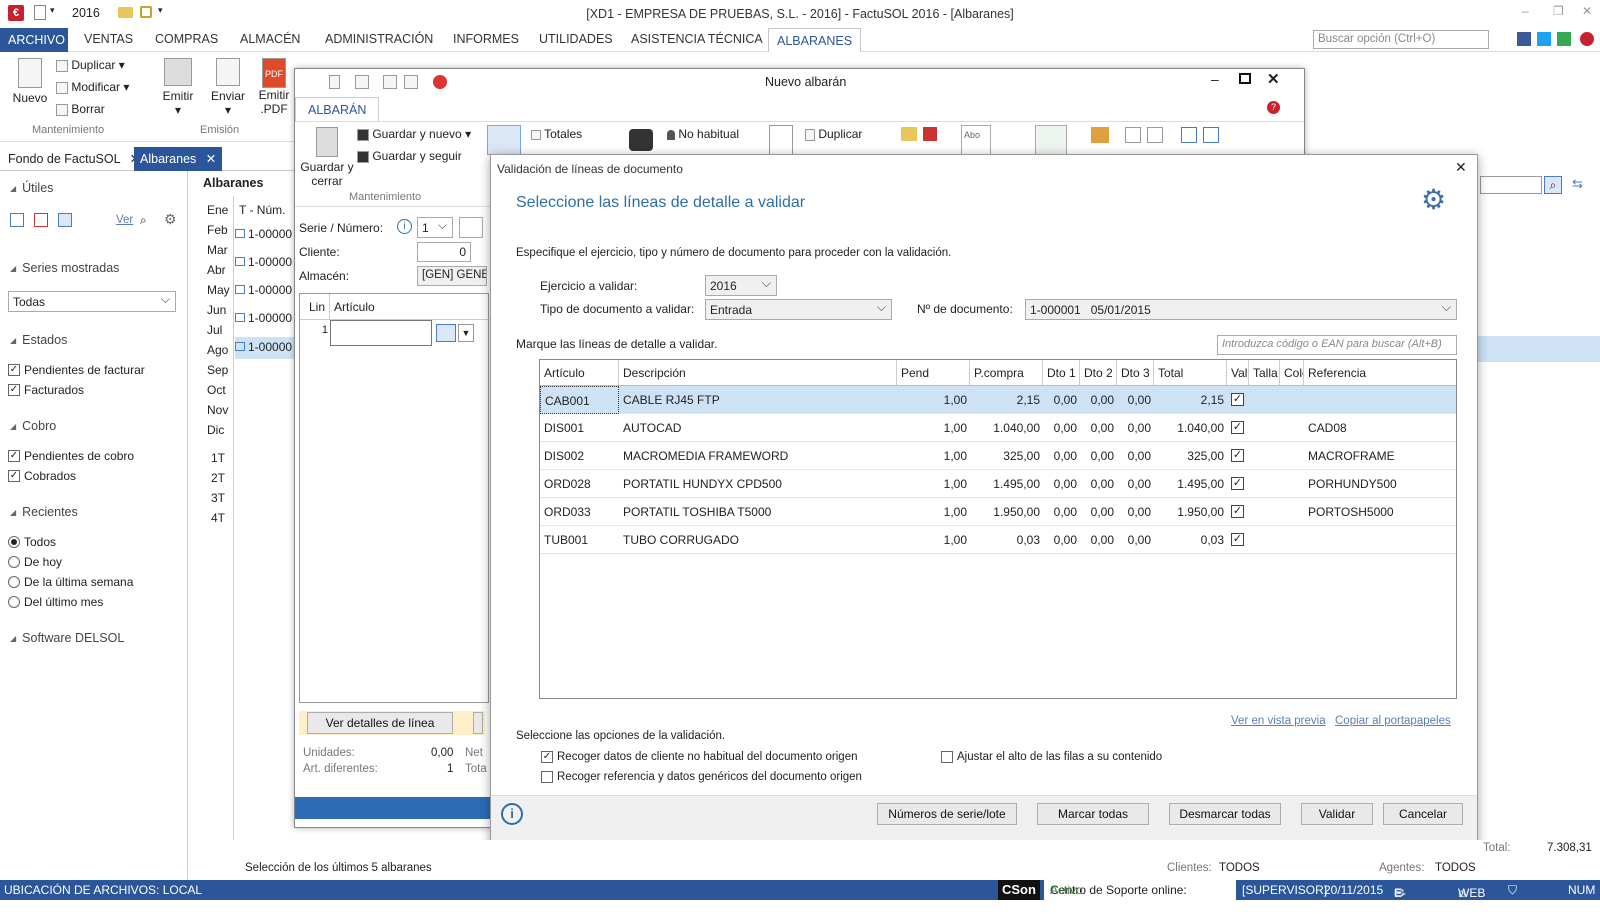 The width and height of the screenshot is (1600, 914). Describe the element at coordinates (1511, 185) in the screenshot. I see `right-search-box` at that location.